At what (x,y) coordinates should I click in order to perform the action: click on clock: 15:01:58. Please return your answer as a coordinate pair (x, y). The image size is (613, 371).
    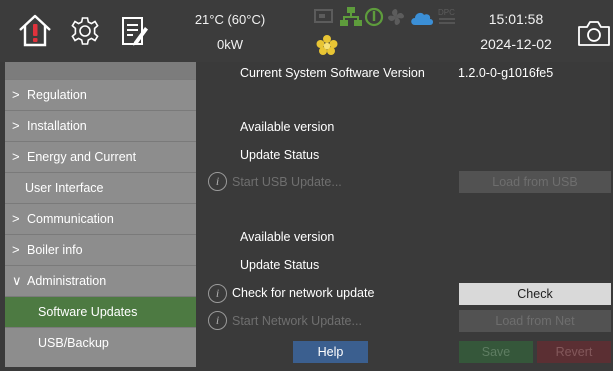
    Looking at the image, I should click on (516, 19).